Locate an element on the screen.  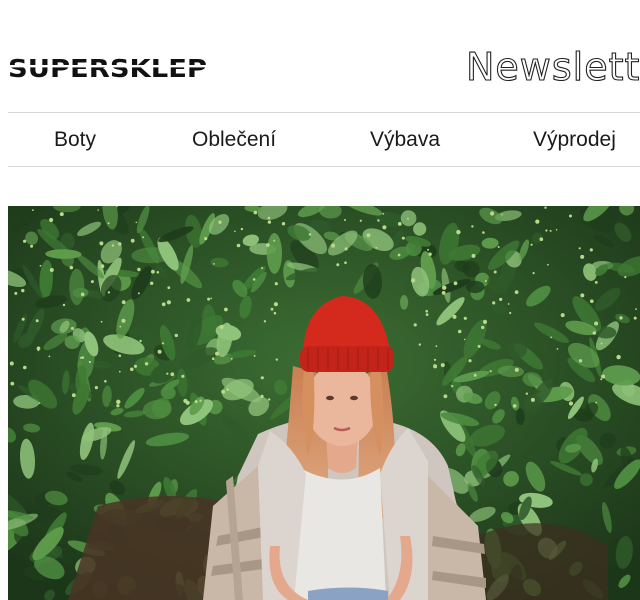
logo-slash-line is located at coordinates (108, 66).